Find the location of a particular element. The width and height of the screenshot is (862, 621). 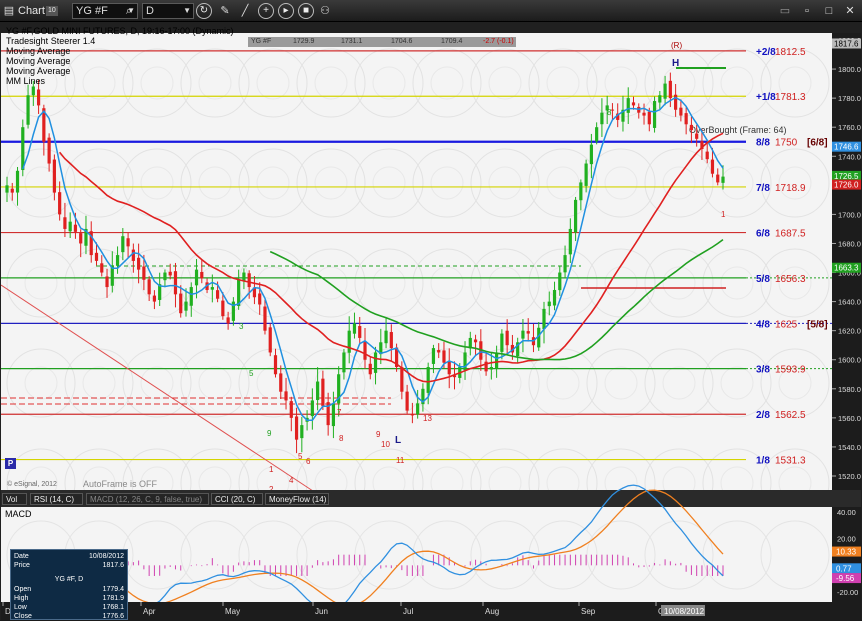

restore-icon: ▭ is located at coordinates (785, 11).